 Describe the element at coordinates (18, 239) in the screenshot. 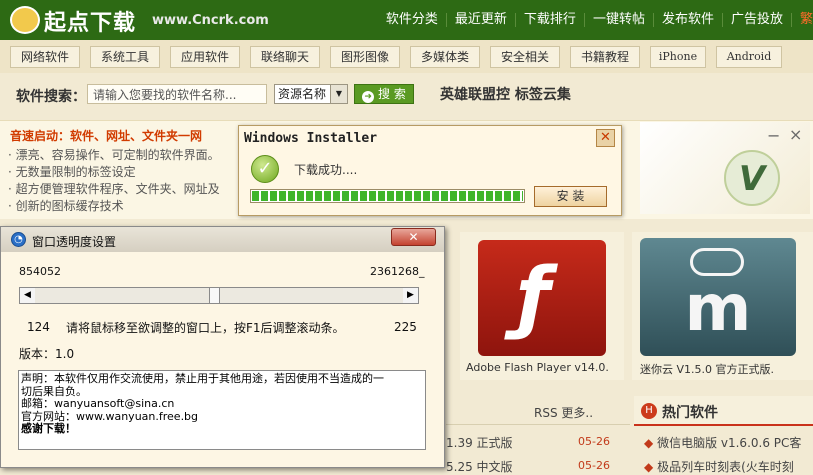

I see `app-icon: ◔` at that location.